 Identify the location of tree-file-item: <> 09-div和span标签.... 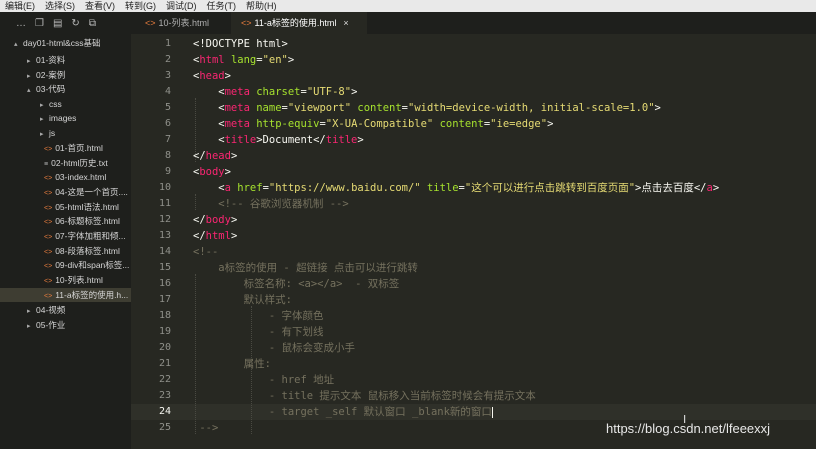
(65, 265).